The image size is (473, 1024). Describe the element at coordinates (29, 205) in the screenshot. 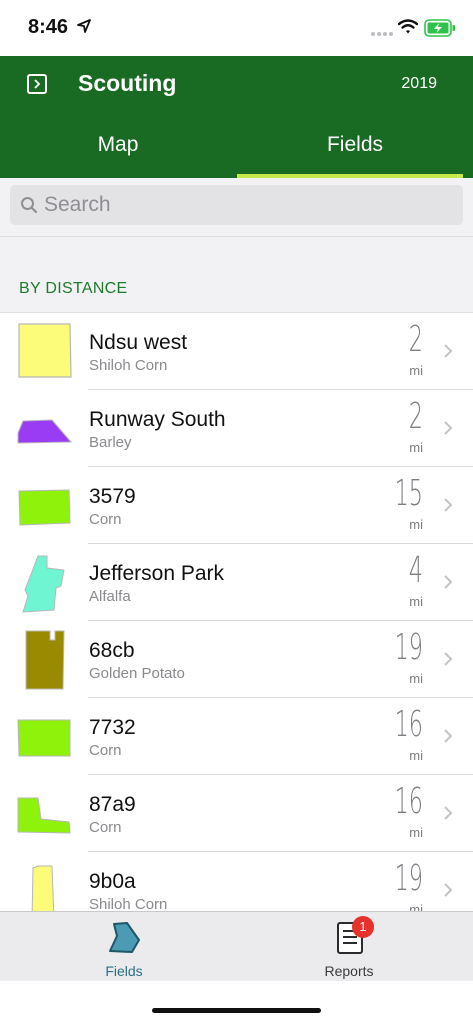

I see `search-icon` at that location.